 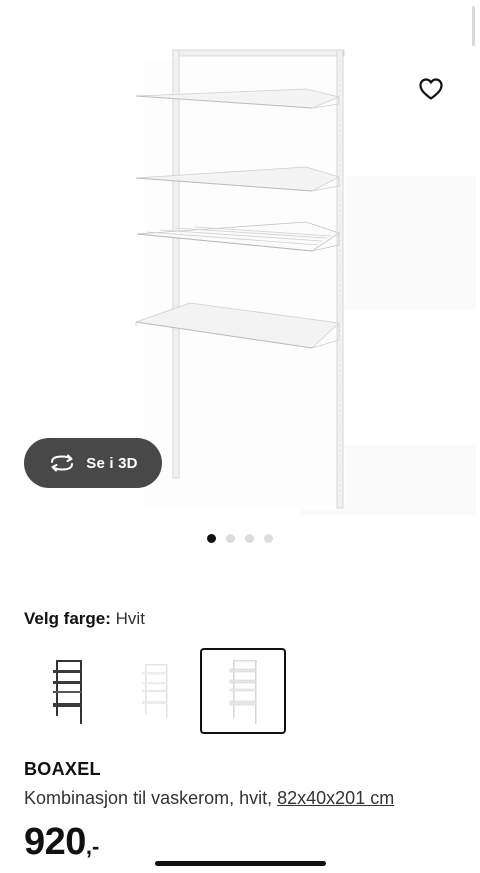 I want to click on price-amount: 920, so click(x=55, y=842).